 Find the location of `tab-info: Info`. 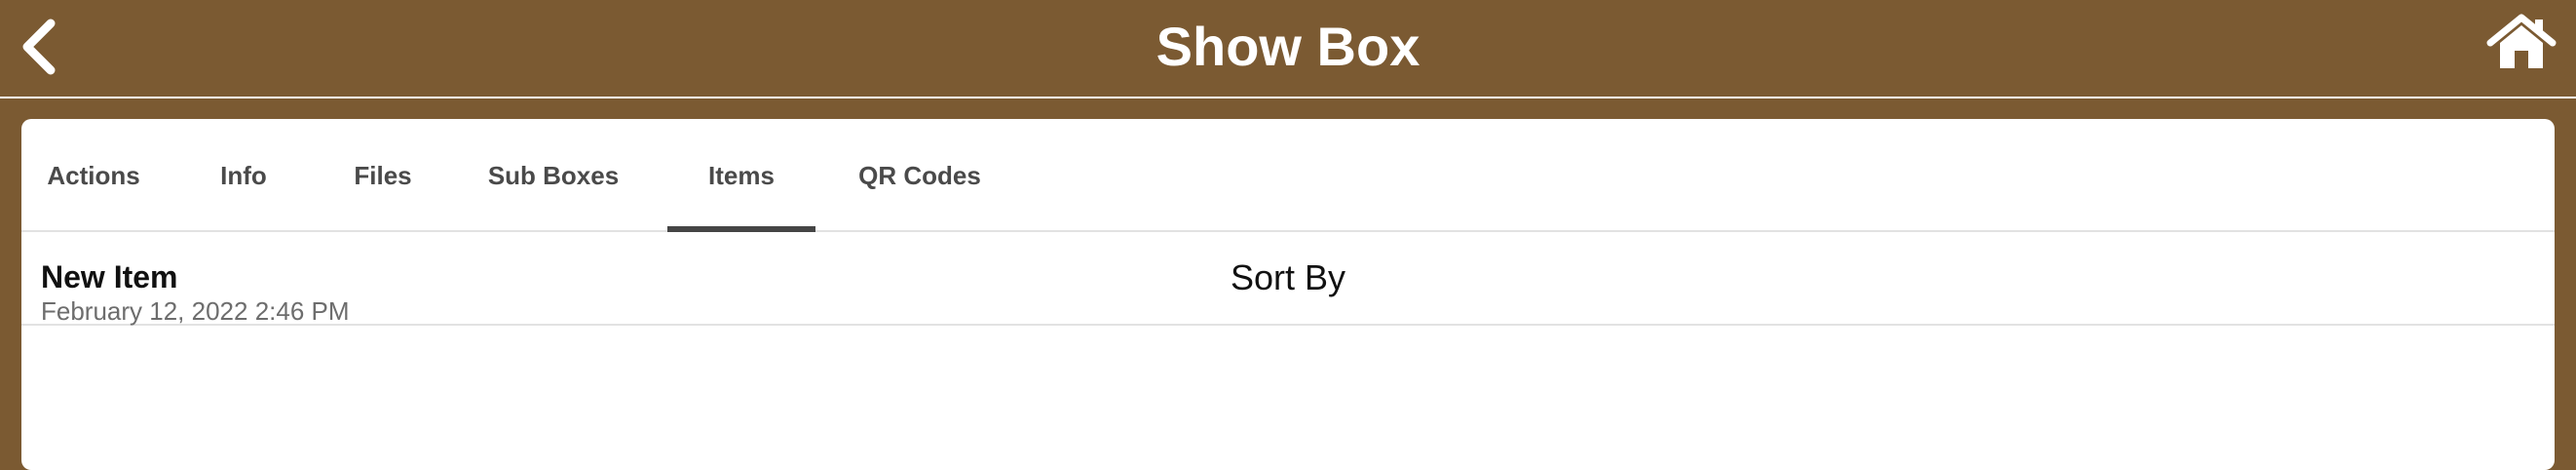

tab-info: Info is located at coordinates (244, 175).